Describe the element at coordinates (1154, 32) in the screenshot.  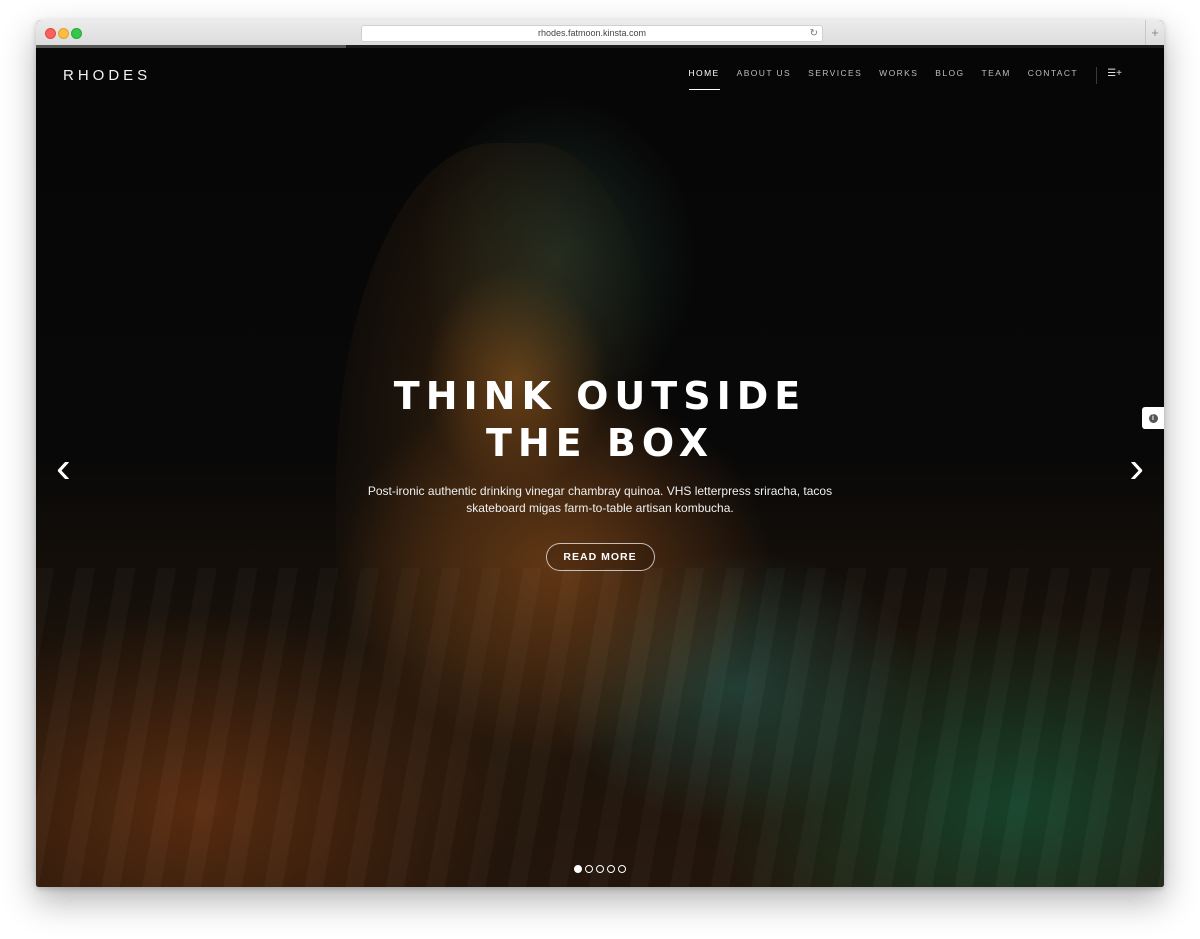
I see `new-tab-icon: +` at that location.